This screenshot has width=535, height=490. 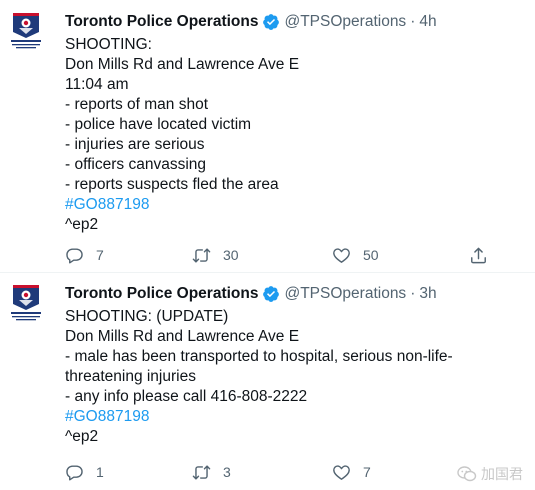 I want to click on retweet-button: 3, so click(x=211, y=472).